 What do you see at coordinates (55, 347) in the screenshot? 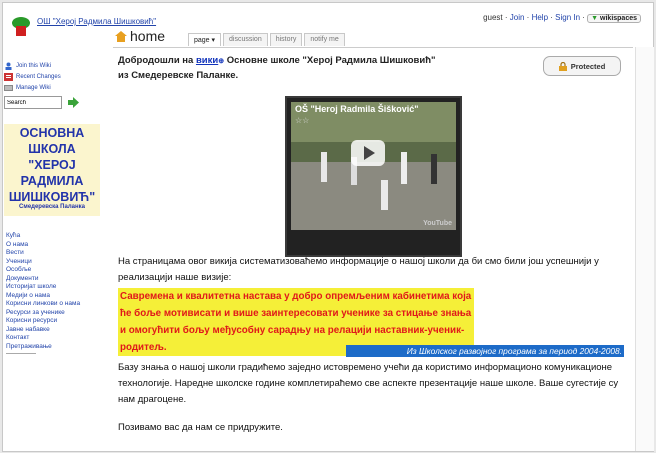
I see `nav-search: Претраживање` at bounding box center [55, 347].